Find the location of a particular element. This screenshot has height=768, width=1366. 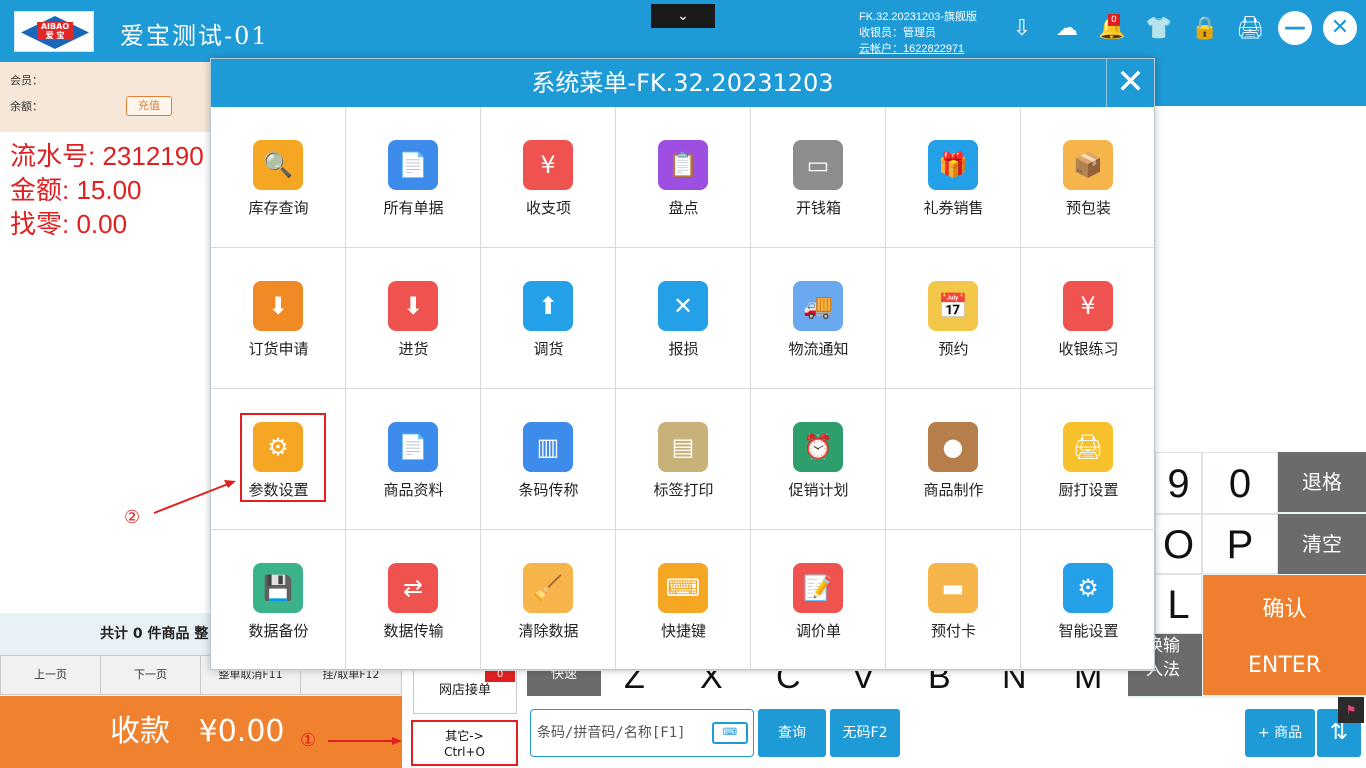

clear-key: 清空 is located at coordinates (1322, 544).